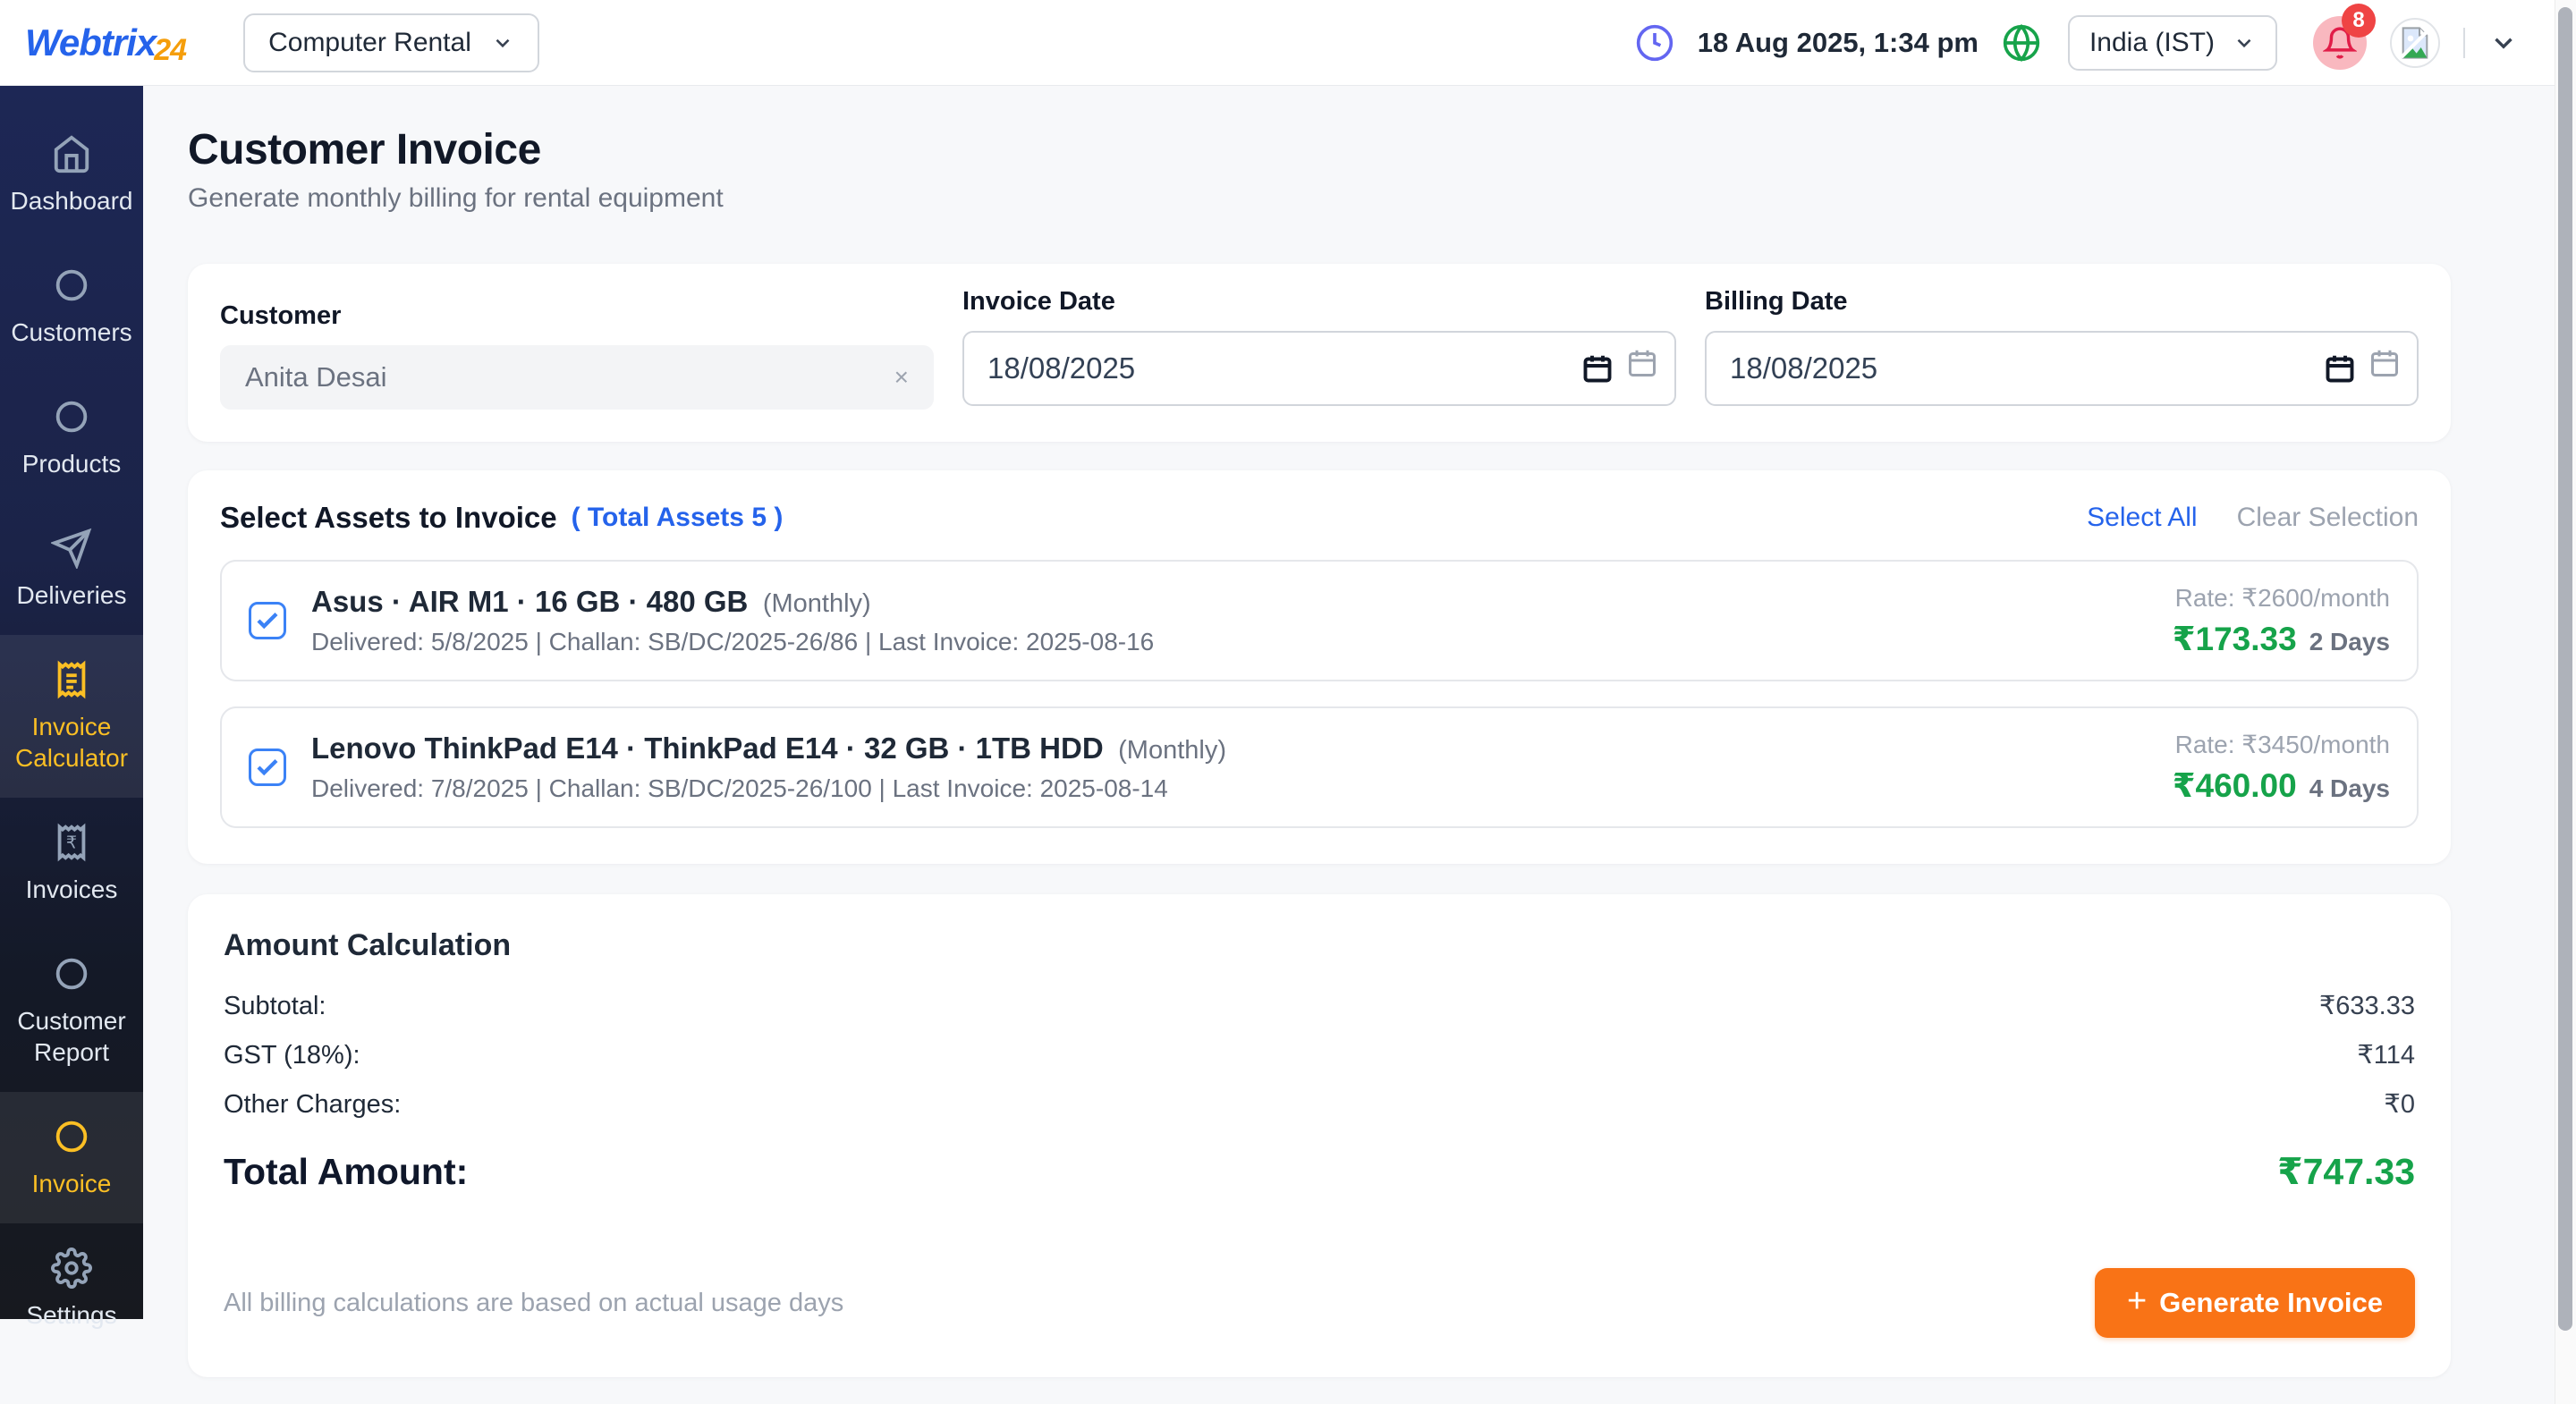 This screenshot has width=2576, height=1404. I want to click on gear-icon, so click(71, 1268).